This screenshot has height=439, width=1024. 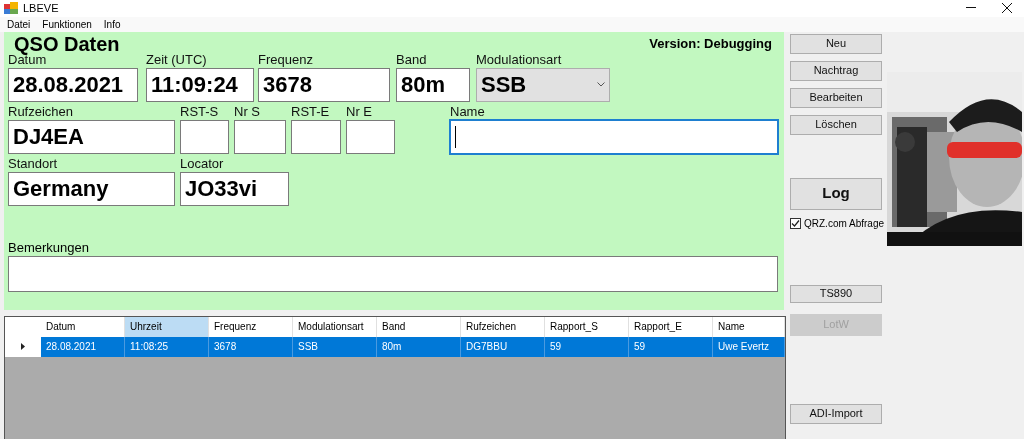 What do you see at coordinates (335, 346) in the screenshot?
I see `table-cell: SSB` at bounding box center [335, 346].